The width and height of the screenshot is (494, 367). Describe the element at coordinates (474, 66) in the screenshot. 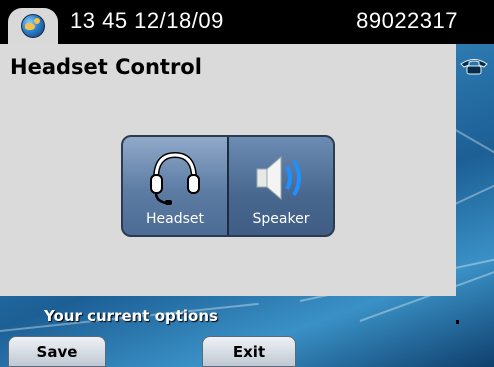

I see `phone-line-icon` at that location.